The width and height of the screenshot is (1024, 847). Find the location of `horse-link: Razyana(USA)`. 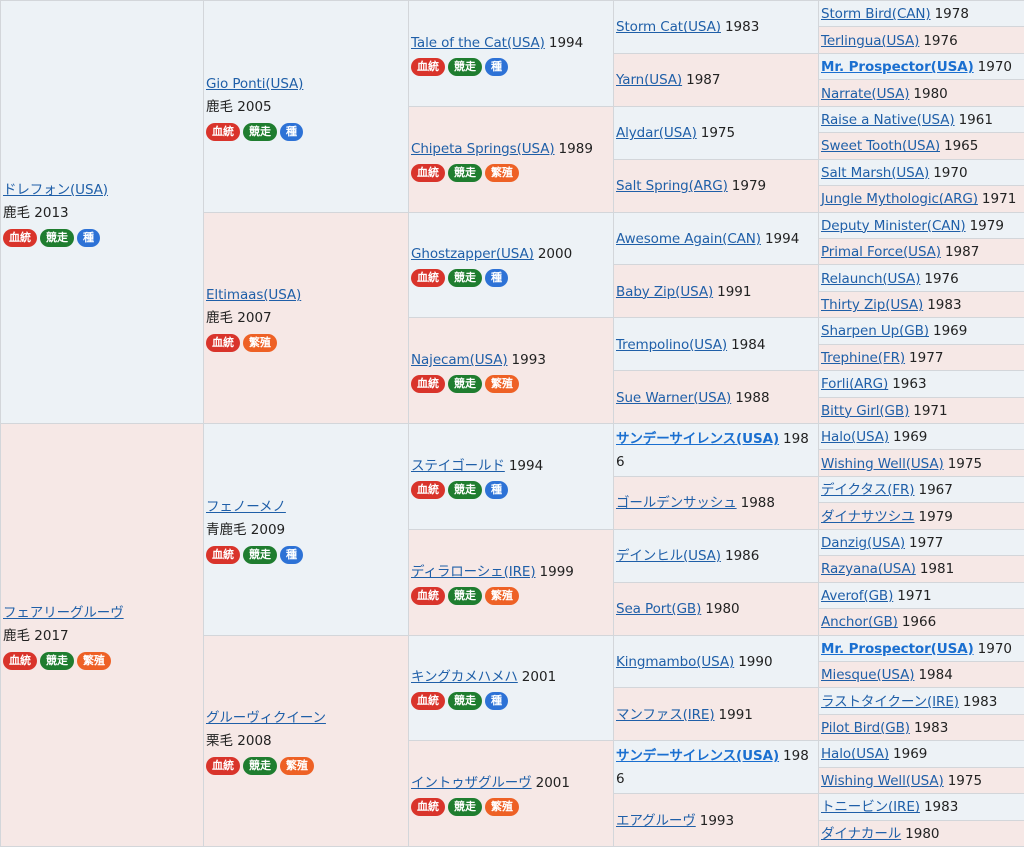

horse-link: Razyana(USA) is located at coordinates (868, 569).